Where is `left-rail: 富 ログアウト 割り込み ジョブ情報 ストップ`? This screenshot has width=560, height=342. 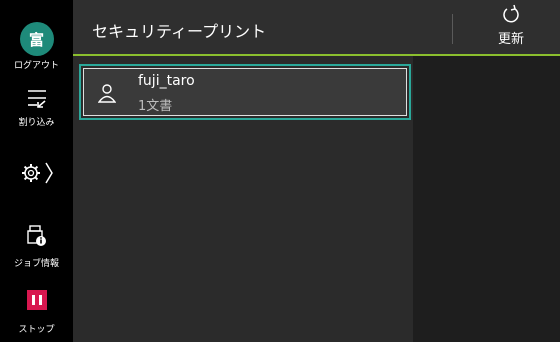 left-rail: 富 ログアウト 割り込み ジョブ情報 ストップ is located at coordinates (36, 171).